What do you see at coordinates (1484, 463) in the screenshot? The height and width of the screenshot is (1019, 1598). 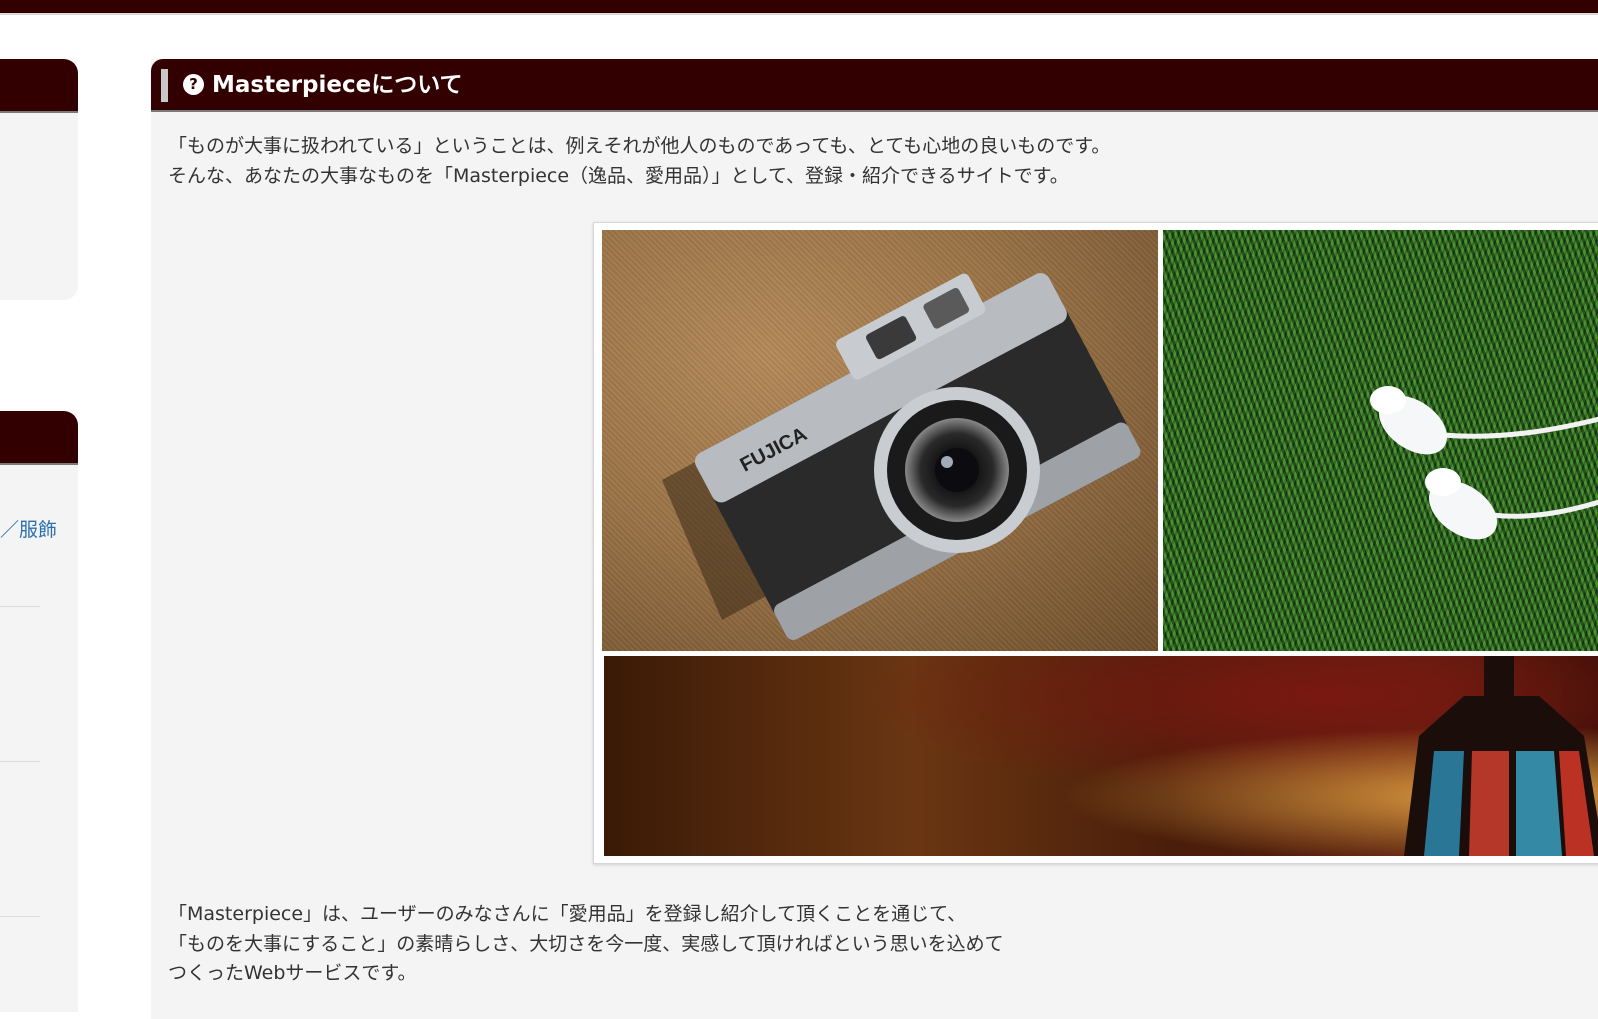 I see `earphones-illustration` at bounding box center [1484, 463].